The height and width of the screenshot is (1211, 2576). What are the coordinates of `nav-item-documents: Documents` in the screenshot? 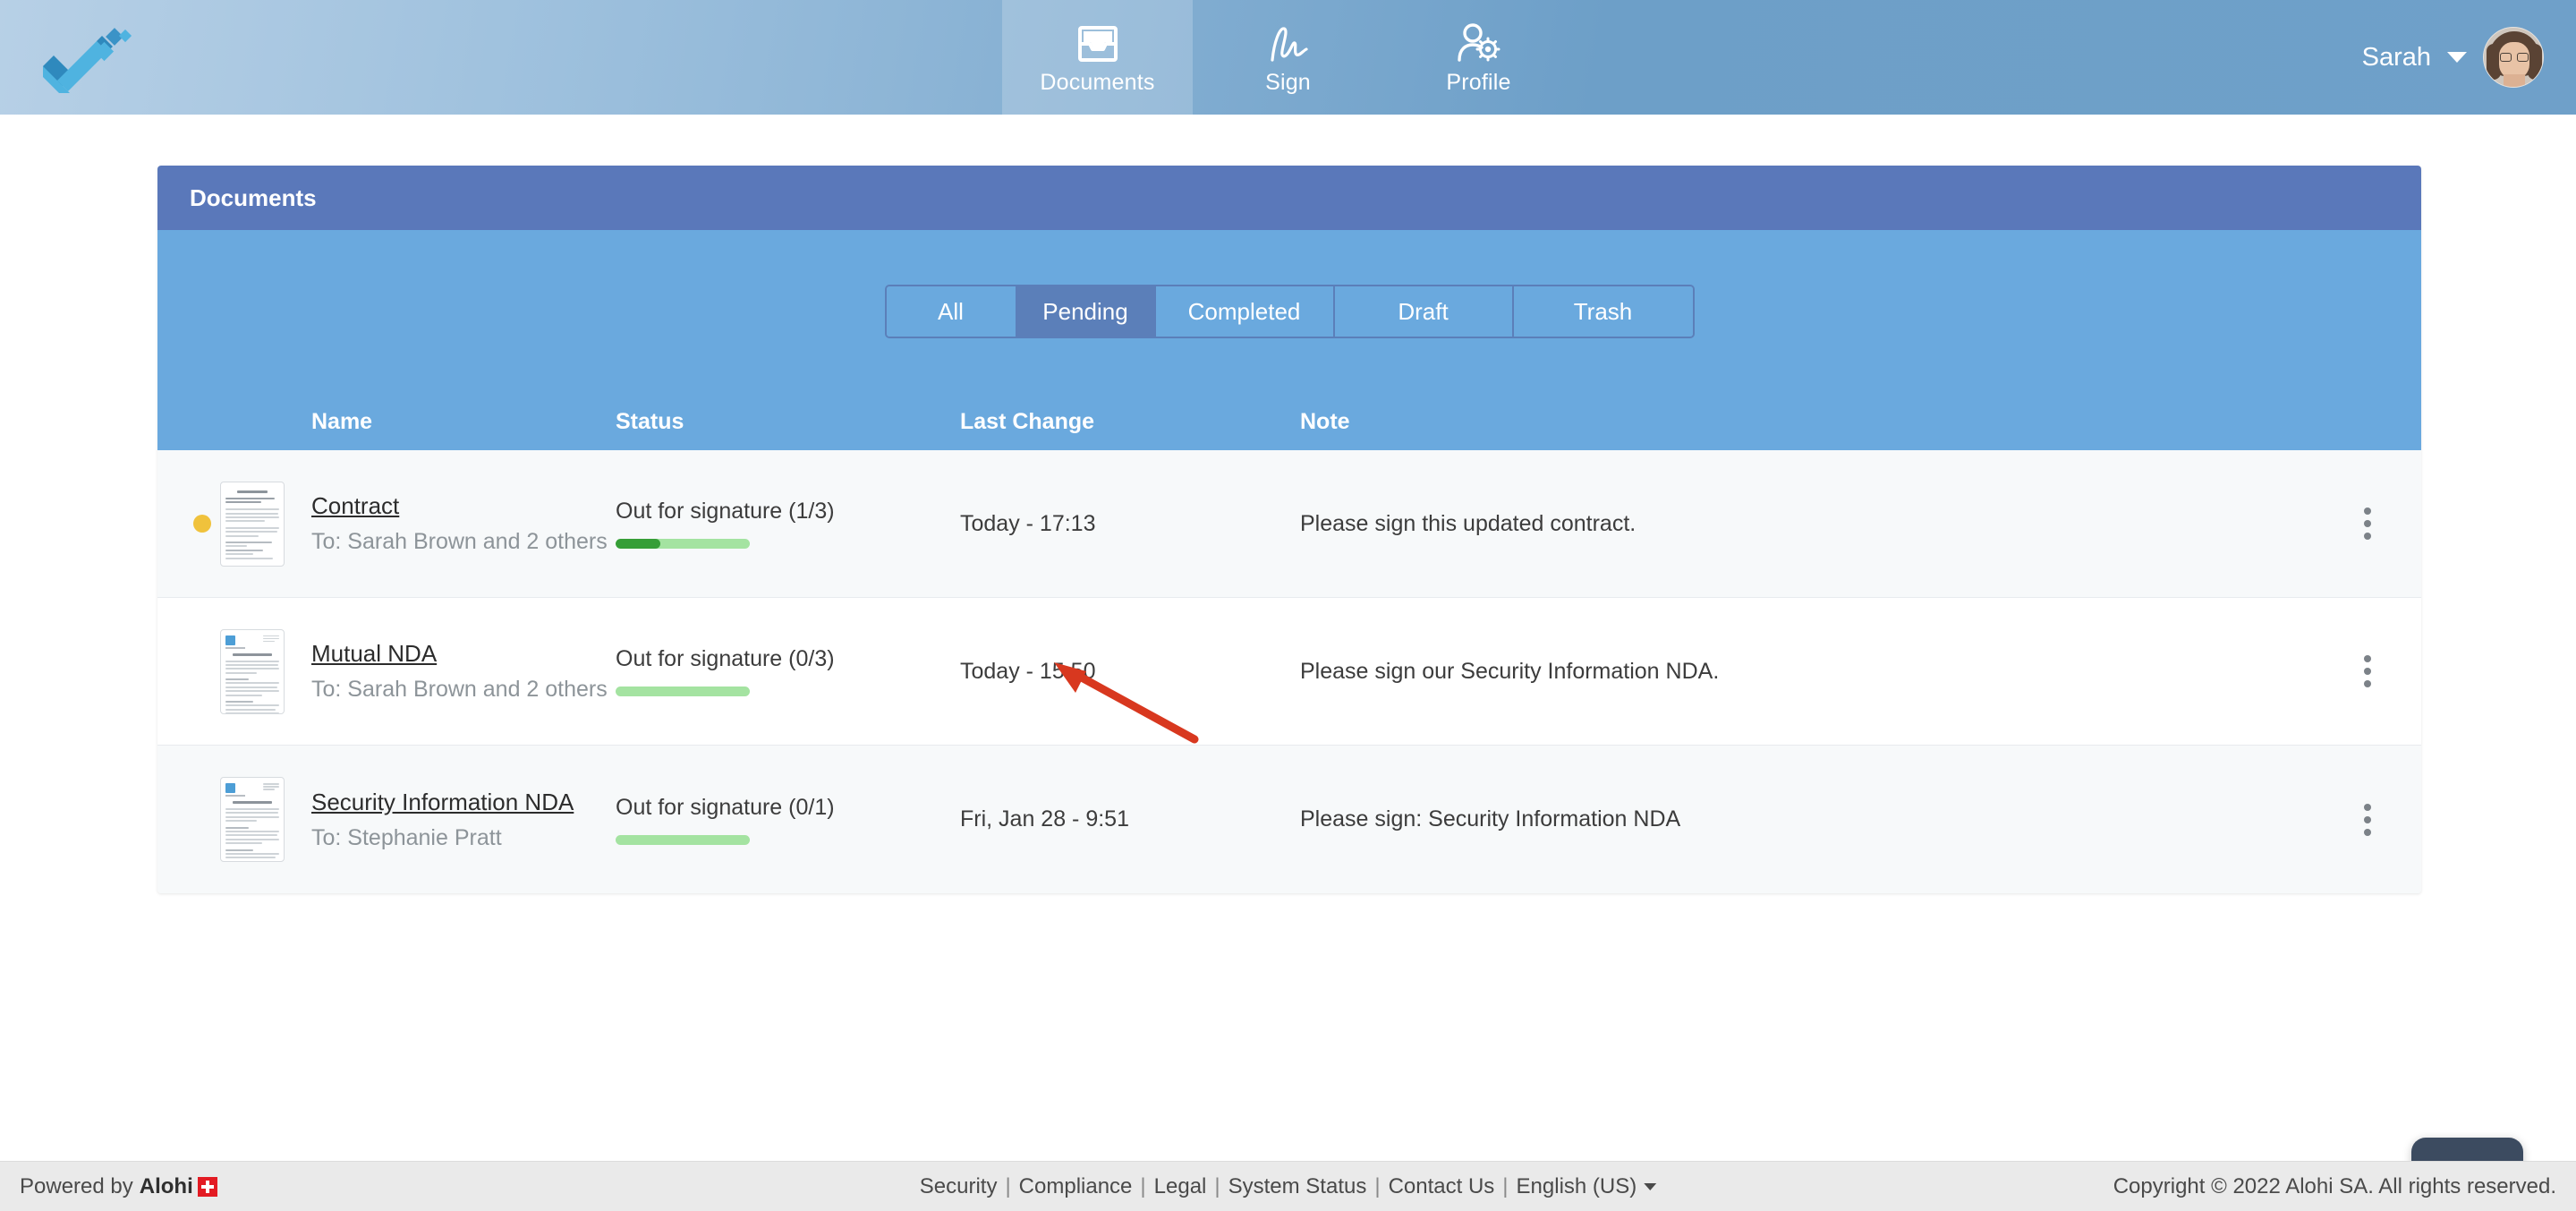 It's located at (1097, 57).